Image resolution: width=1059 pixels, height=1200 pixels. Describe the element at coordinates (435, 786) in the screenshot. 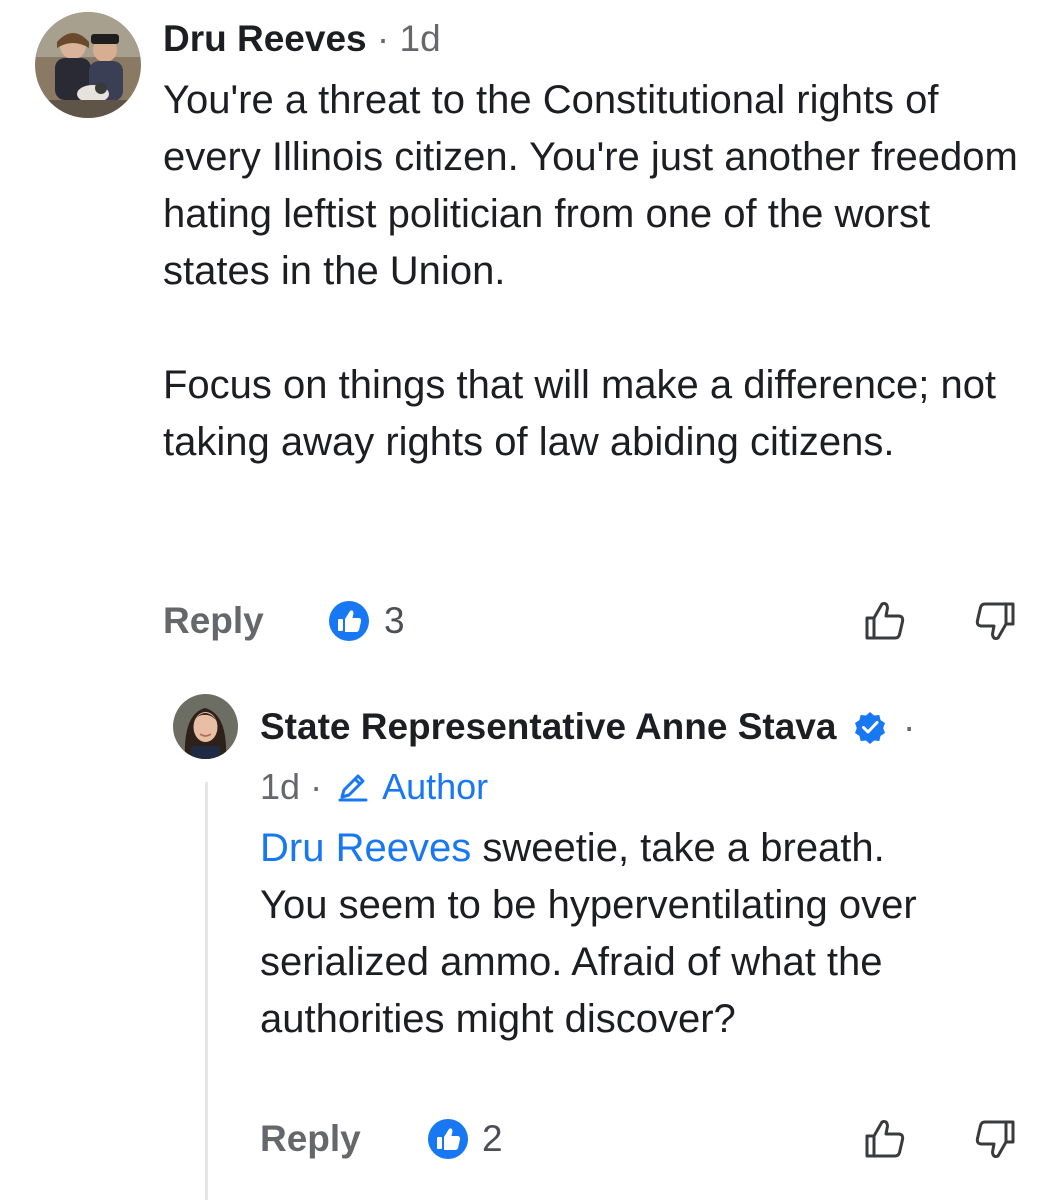

I see `author-badge: Author` at that location.